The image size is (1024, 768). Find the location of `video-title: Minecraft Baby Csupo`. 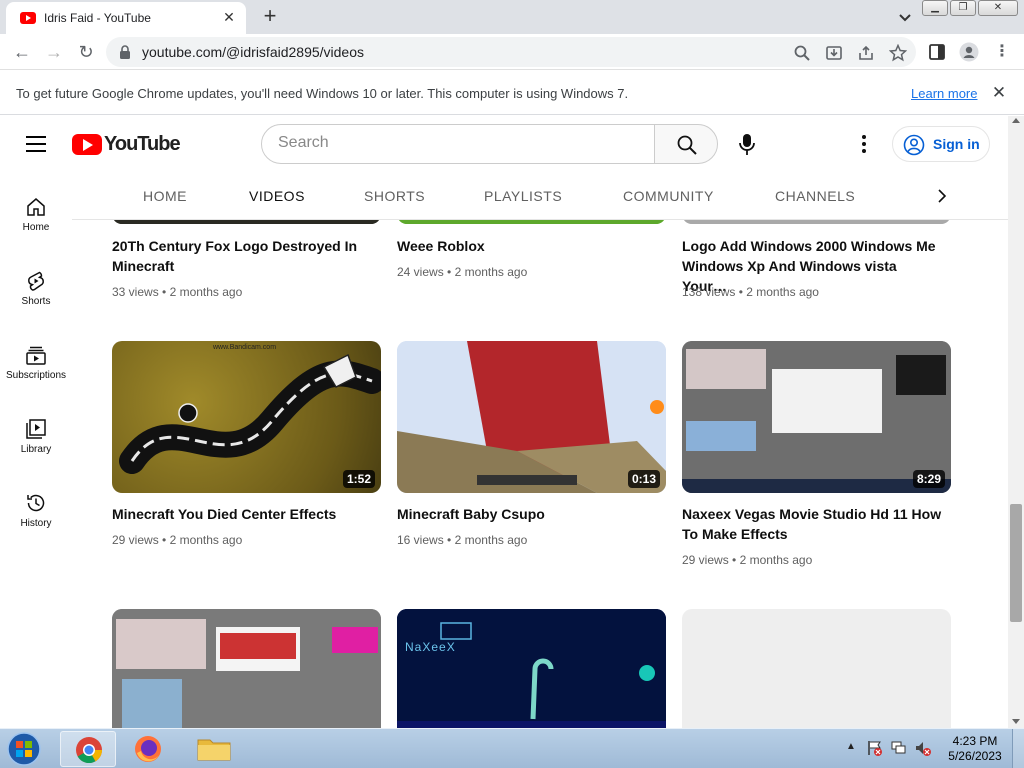

video-title: Minecraft Baby Csupo is located at coordinates (527, 514).